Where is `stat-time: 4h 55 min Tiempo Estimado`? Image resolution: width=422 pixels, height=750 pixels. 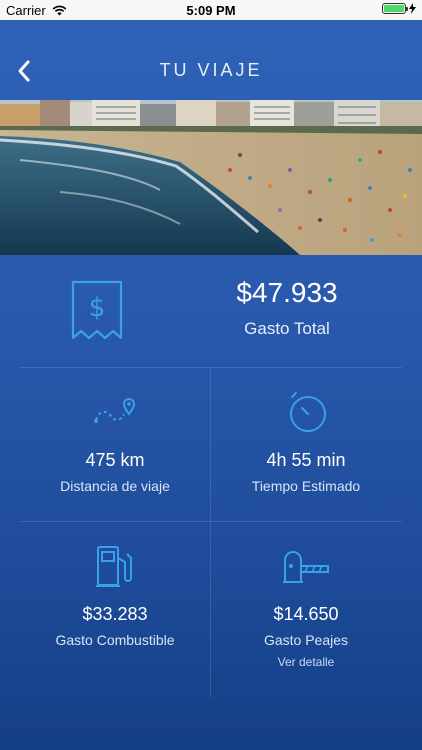 stat-time: 4h 55 min Tiempo Estimado is located at coordinates (306, 444).